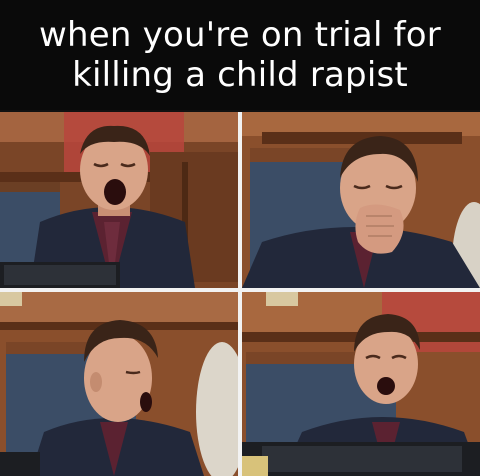 The image size is (480, 476). Describe the element at coordinates (240, 75) in the screenshot. I see `caption-line-2: killing a child rapist` at that location.